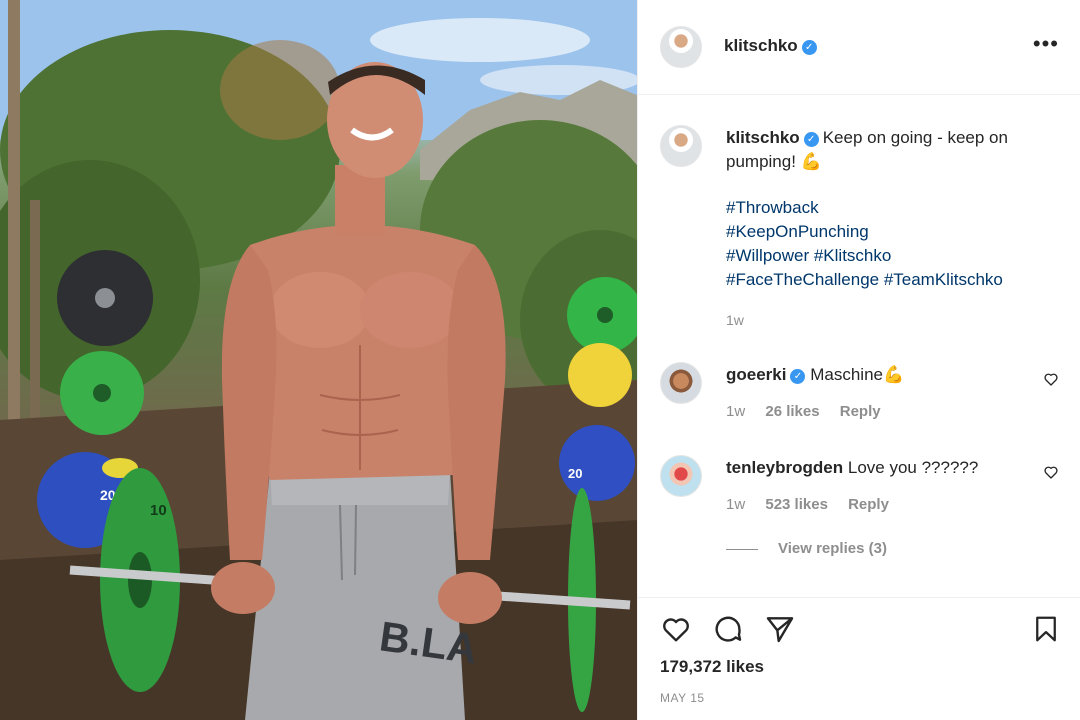  I want to click on post-header: klitschko ✓ •••, so click(859, 47).